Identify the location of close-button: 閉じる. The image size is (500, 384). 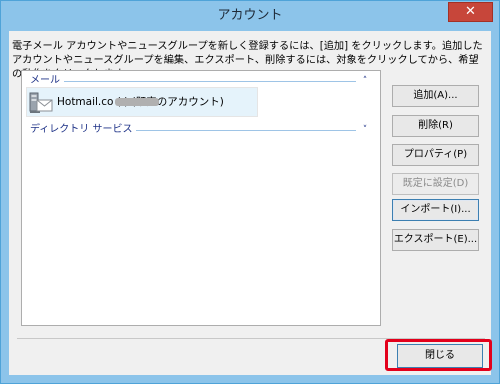
(440, 356).